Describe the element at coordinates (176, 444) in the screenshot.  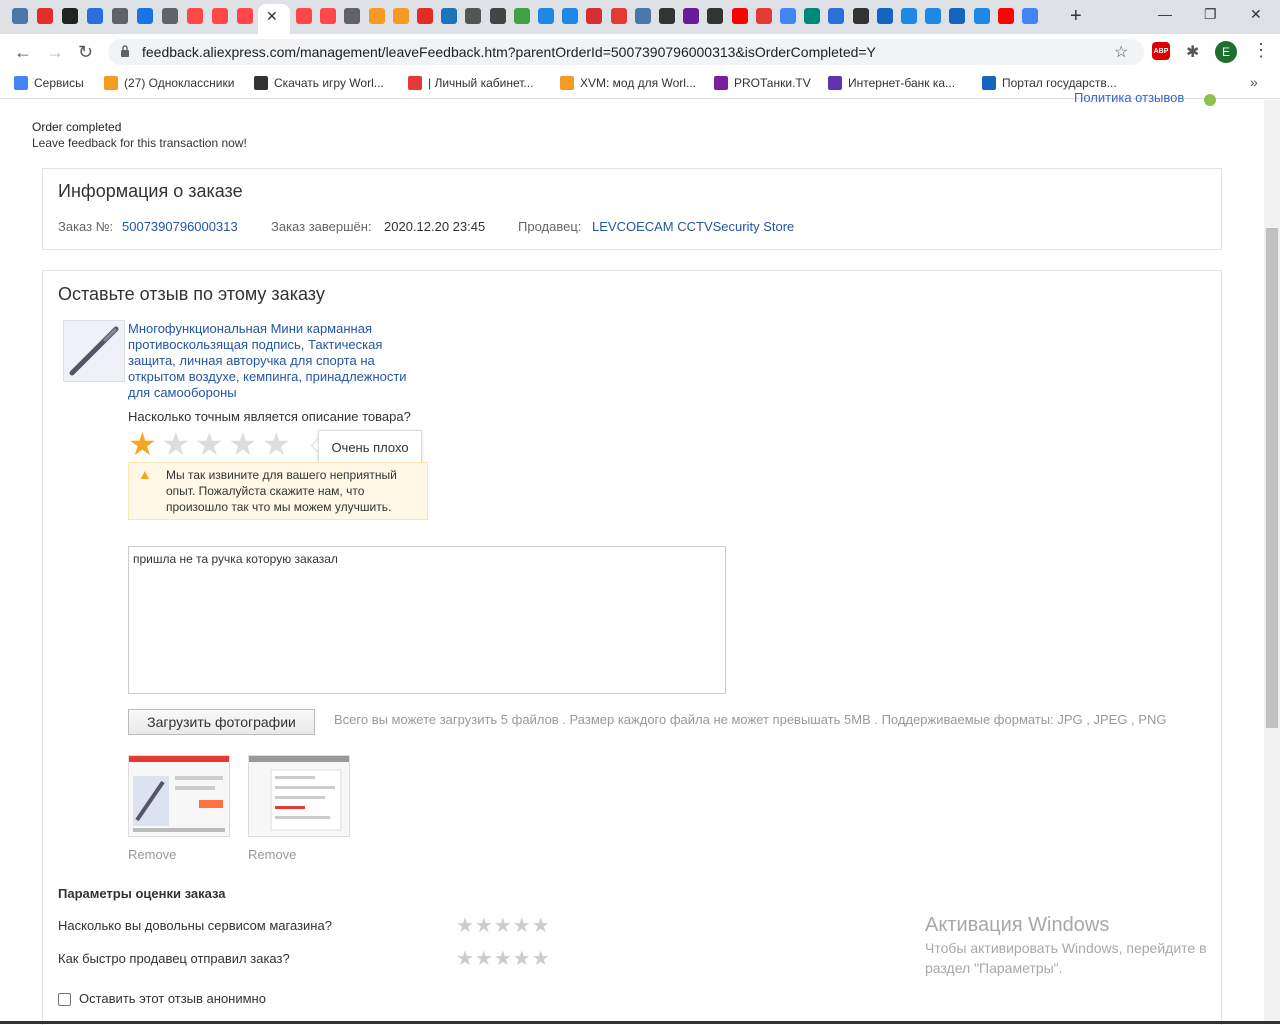
I see `rating-star-2: ★` at that location.